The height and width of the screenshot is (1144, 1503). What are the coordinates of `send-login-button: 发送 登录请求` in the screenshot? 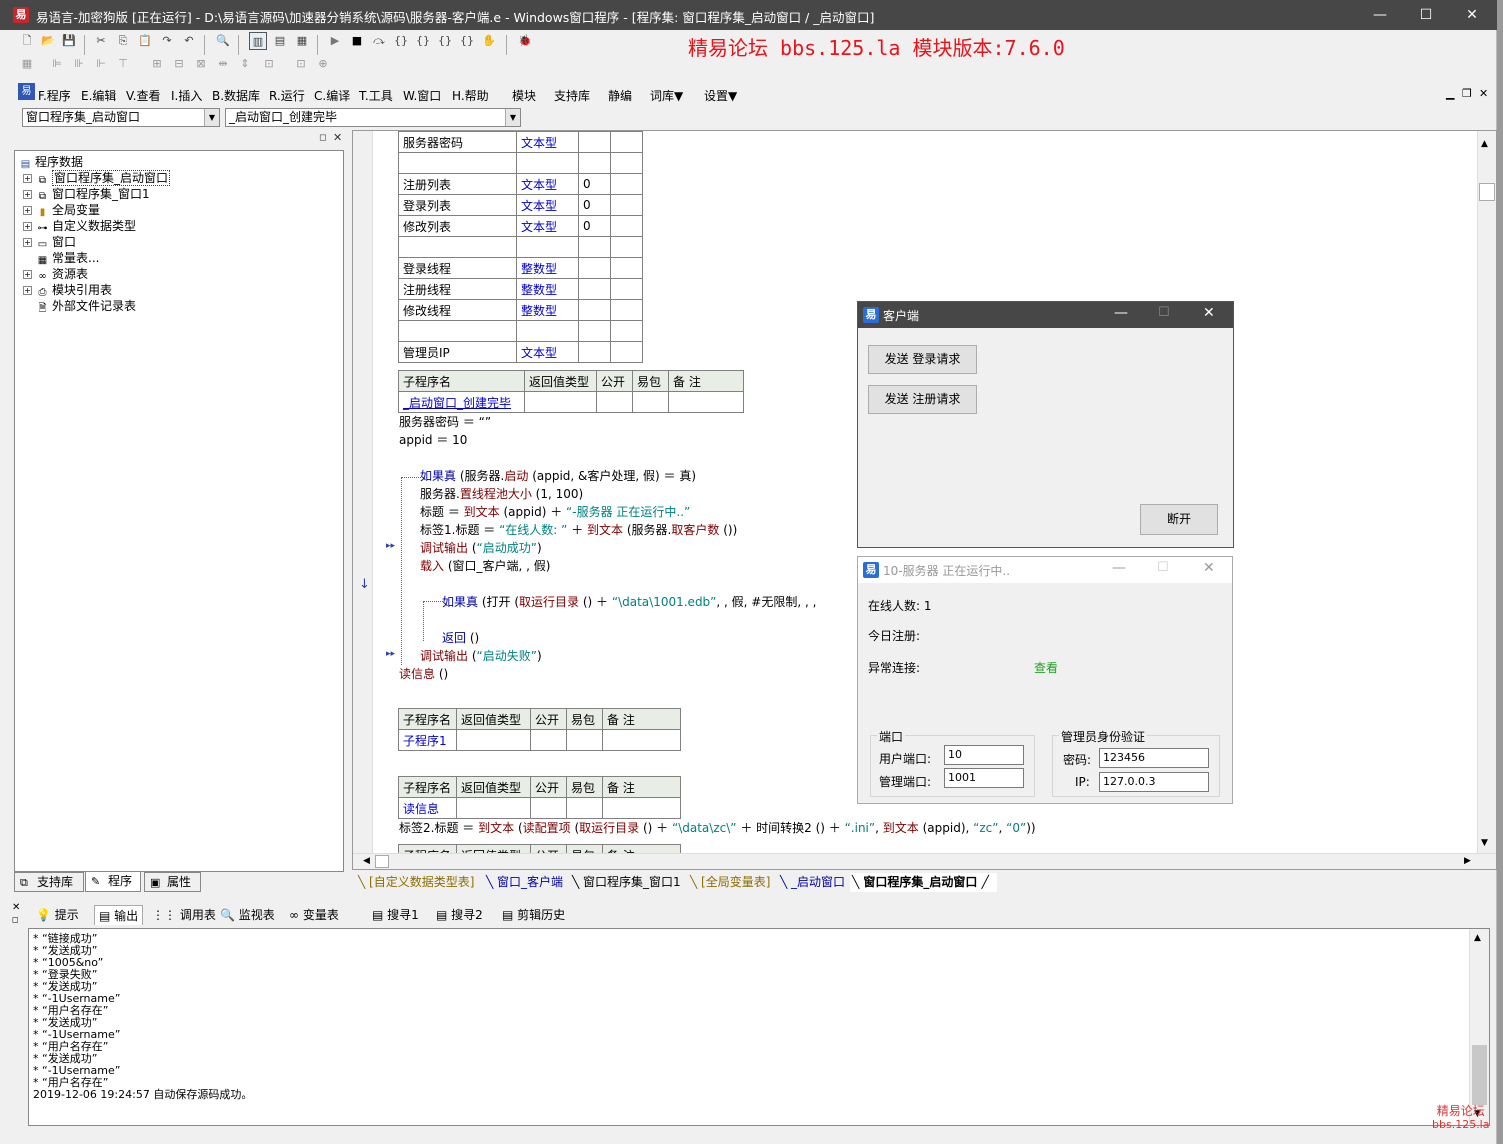 It's located at (922, 359).